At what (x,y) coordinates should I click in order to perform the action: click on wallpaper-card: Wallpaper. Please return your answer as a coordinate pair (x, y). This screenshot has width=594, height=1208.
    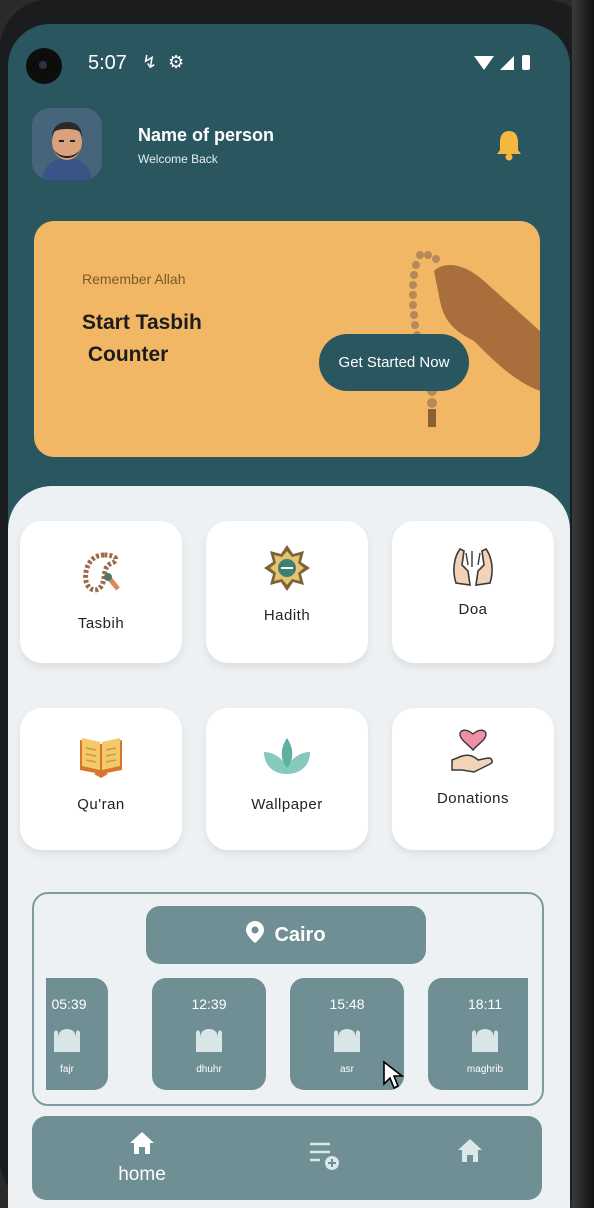
    Looking at the image, I should click on (287, 779).